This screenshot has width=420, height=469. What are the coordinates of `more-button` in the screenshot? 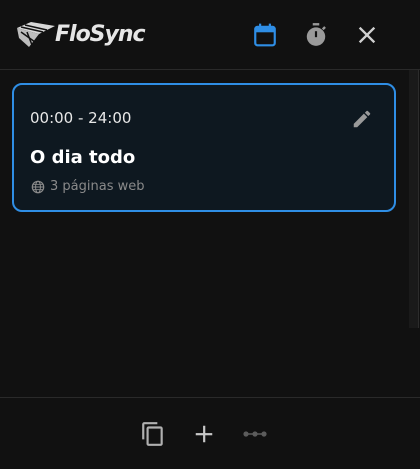 It's located at (255, 434).